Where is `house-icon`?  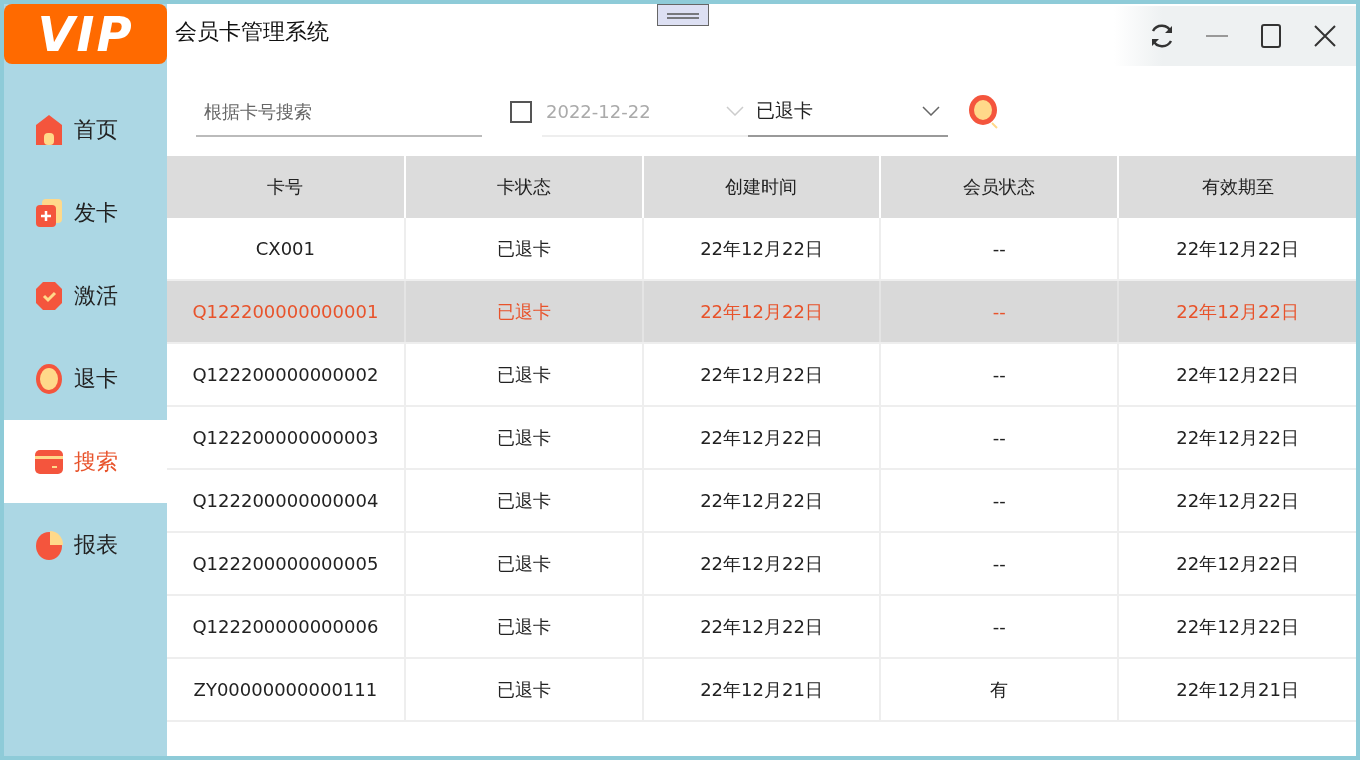
house-icon is located at coordinates (49, 129).